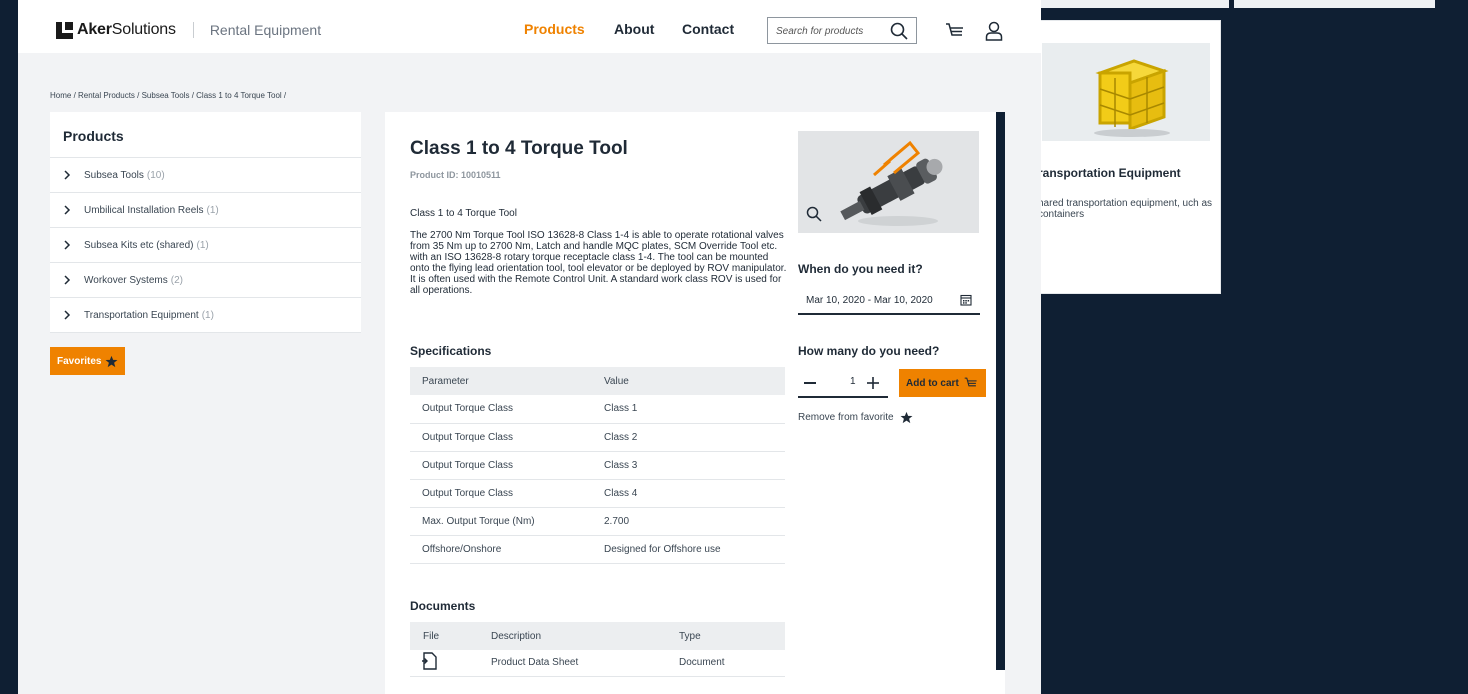  What do you see at coordinates (450, 636) in the screenshot?
I see `column-header: File` at bounding box center [450, 636].